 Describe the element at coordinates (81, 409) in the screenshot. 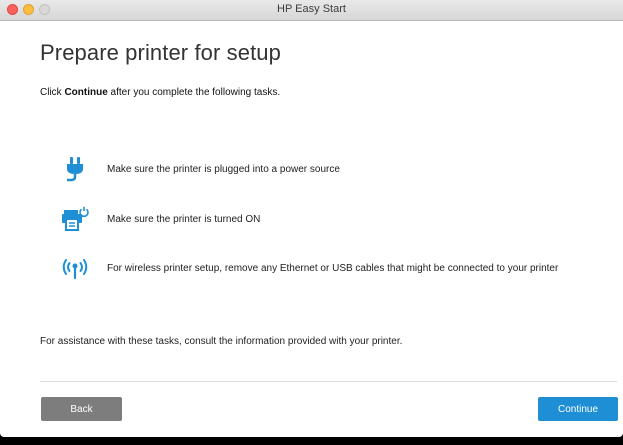

I see `back-button: Back` at that location.